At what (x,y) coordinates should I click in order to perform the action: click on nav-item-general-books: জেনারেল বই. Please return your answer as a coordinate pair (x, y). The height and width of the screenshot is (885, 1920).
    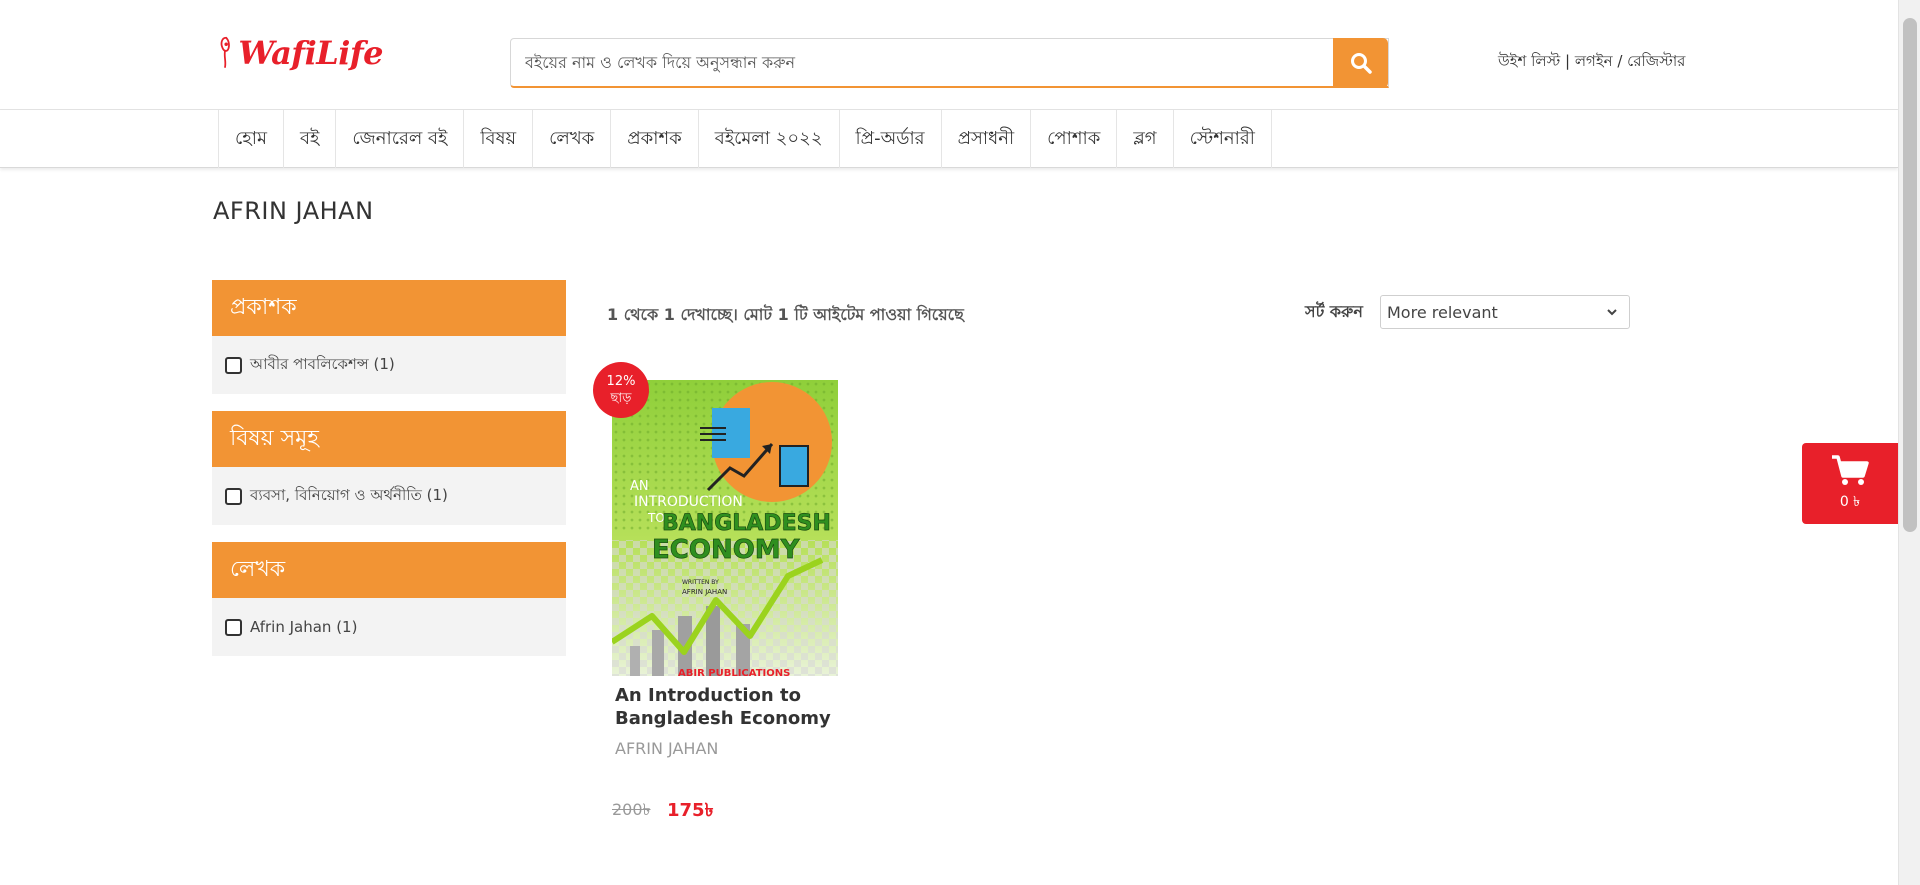
    Looking at the image, I should click on (400, 139).